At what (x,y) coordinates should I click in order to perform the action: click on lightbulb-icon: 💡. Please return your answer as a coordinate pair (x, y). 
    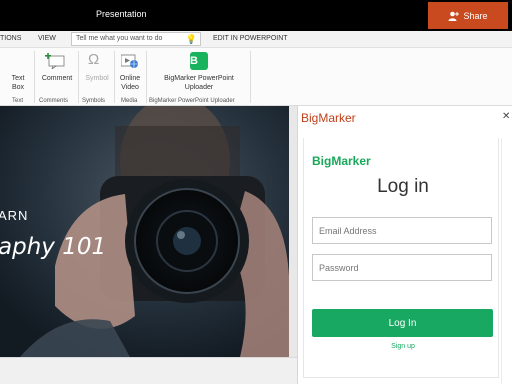
    Looking at the image, I should click on (191, 39).